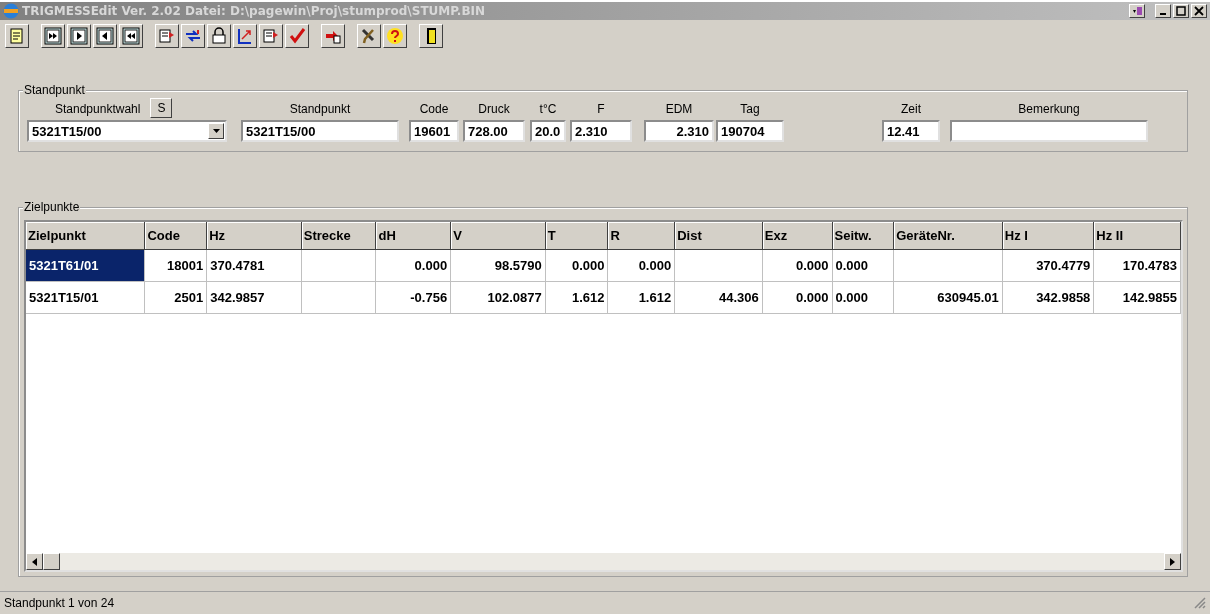 Image resolution: width=1210 pixels, height=614 pixels. I want to click on column-header: Seitw., so click(863, 236).